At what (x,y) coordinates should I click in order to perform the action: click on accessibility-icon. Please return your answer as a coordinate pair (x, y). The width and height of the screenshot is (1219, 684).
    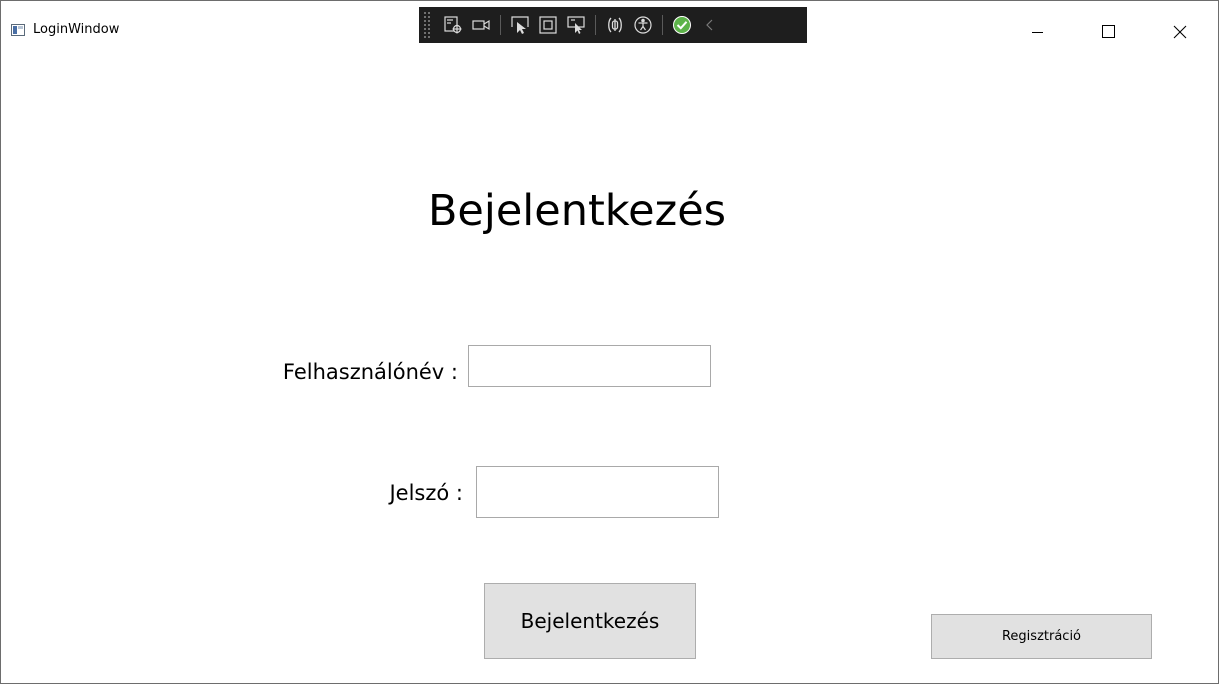
    Looking at the image, I should click on (643, 25).